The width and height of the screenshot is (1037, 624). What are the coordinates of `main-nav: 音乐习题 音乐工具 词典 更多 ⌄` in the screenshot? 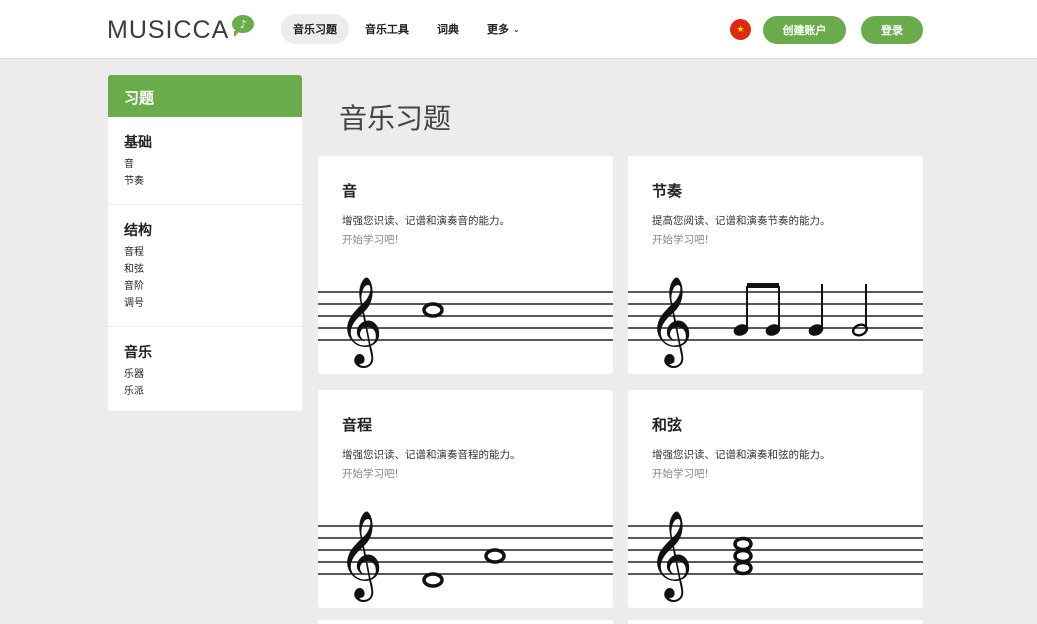 It's located at (406, 29).